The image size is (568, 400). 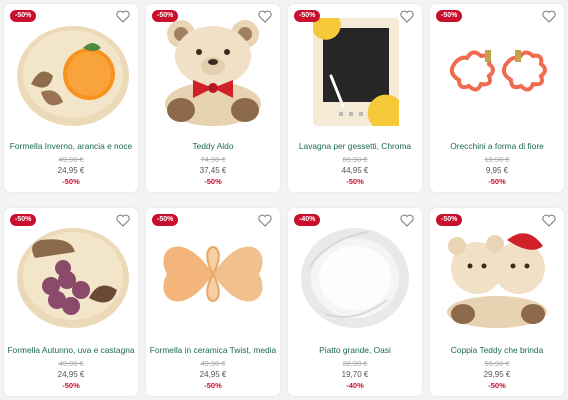 What do you see at coordinates (213, 274) in the screenshot?
I see `product-image-formella-twist` at bounding box center [213, 274].